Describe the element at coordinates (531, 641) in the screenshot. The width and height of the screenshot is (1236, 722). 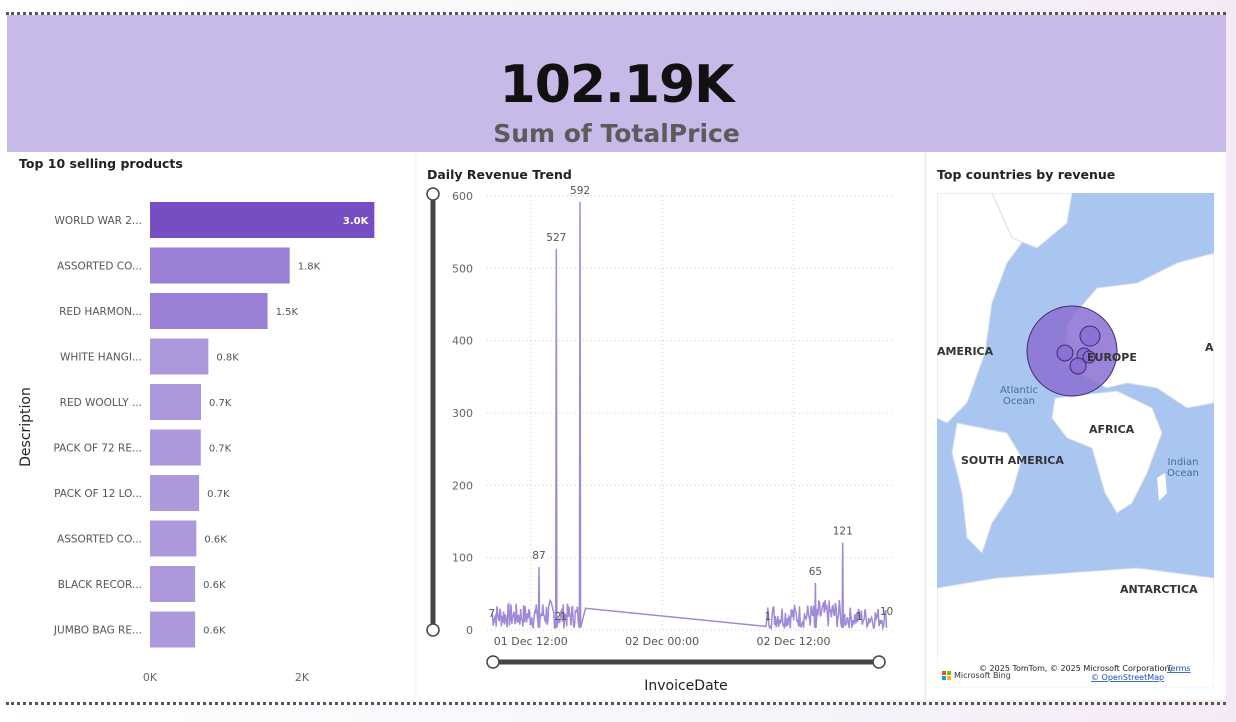
I see `line-x-tick: 01 Dec 12:00` at that location.